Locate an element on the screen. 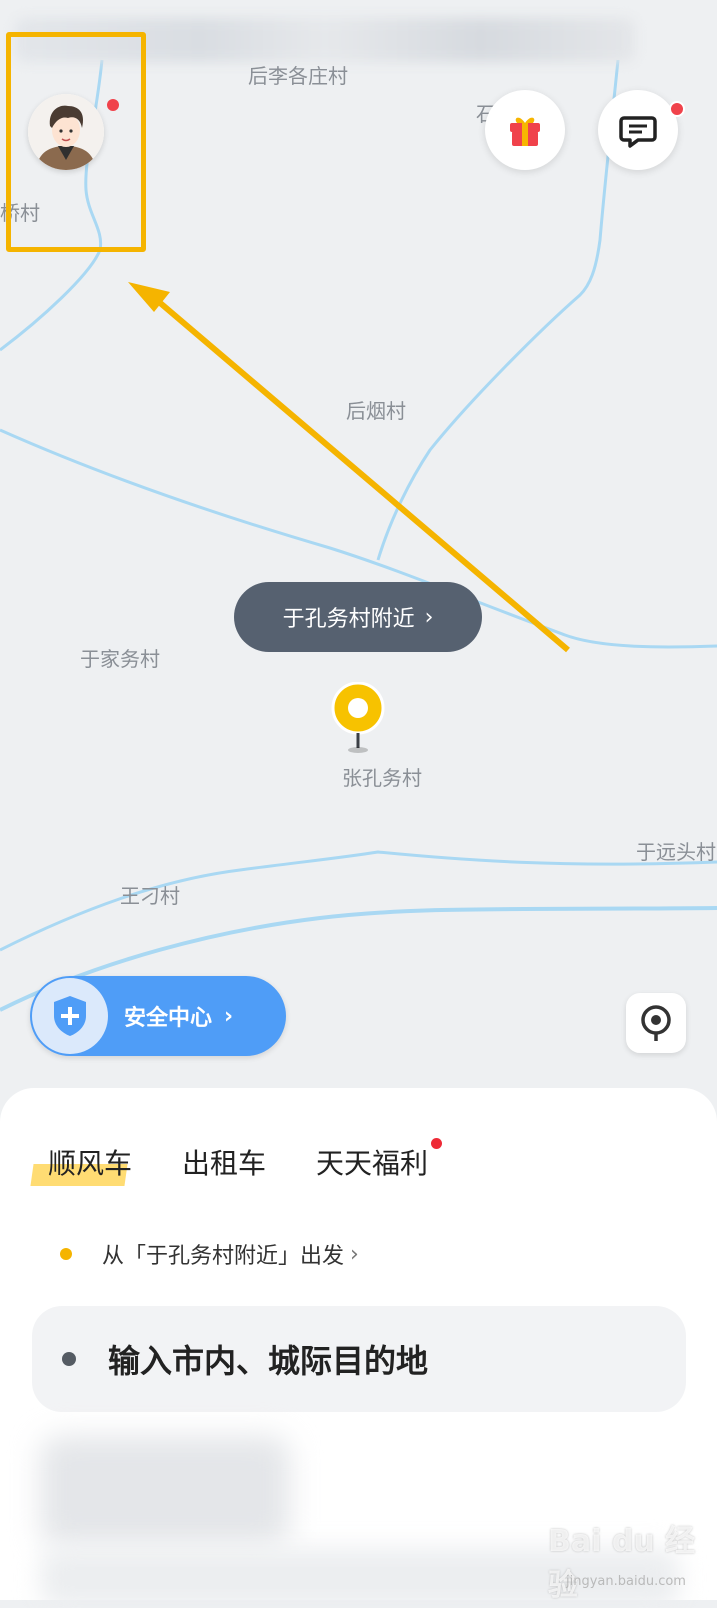  blurred-content is located at coordinates (165, 1491).